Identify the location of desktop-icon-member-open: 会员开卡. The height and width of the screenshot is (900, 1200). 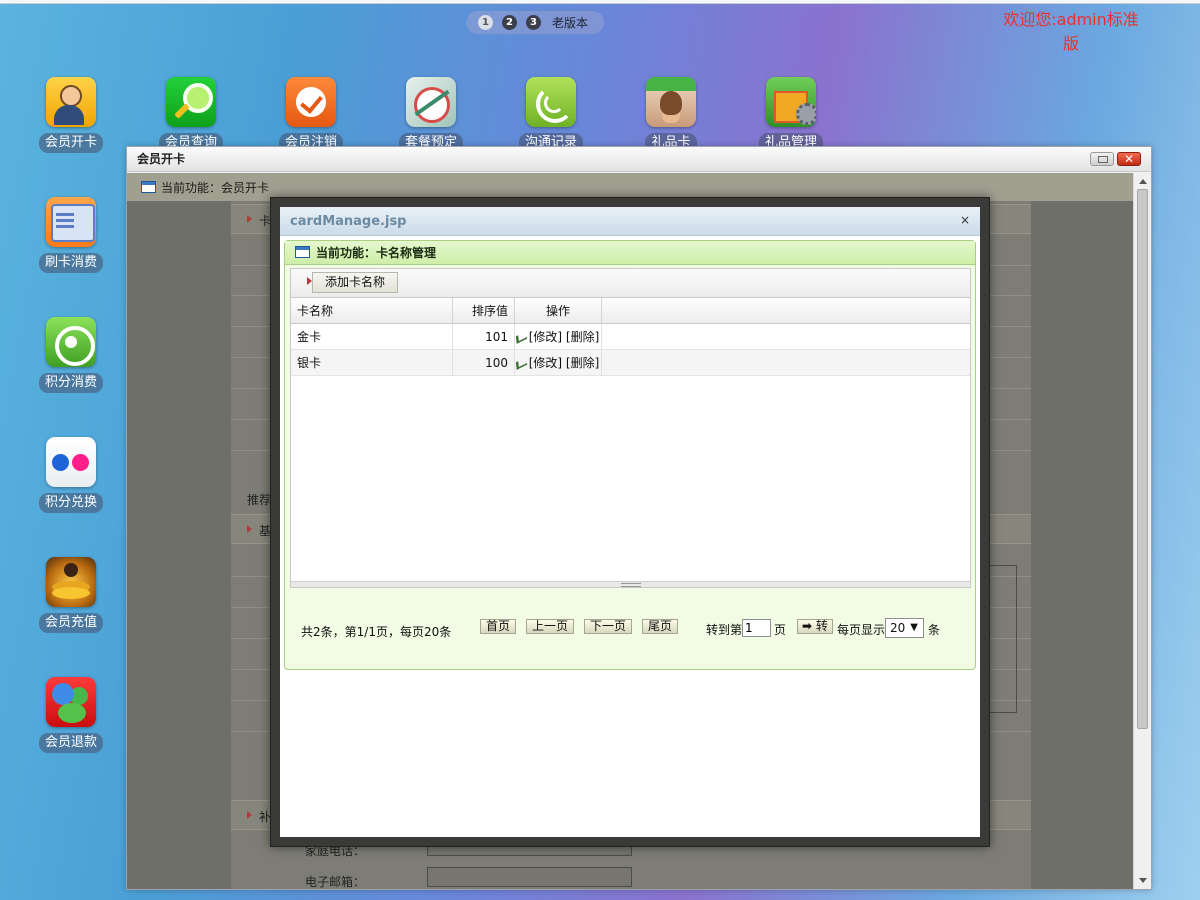
(71, 115).